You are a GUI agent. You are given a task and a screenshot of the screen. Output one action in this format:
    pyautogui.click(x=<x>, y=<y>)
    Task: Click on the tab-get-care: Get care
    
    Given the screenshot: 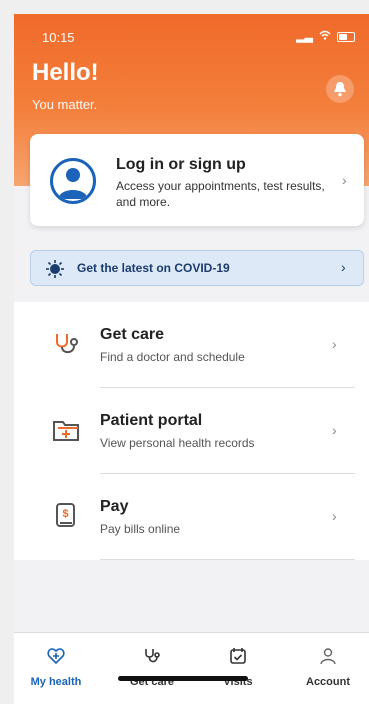 What is the action you would take?
    pyautogui.click(x=152, y=663)
    